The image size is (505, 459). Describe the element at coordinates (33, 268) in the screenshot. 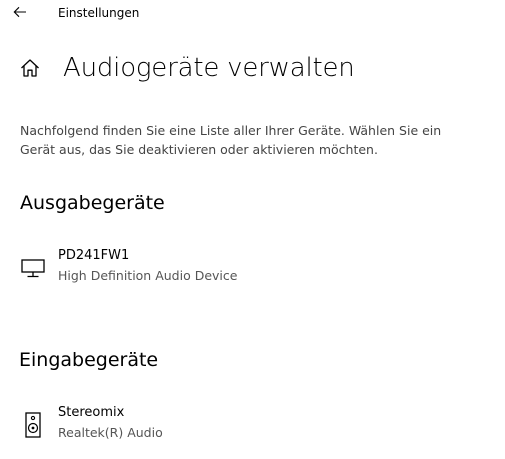

I see `monitor-icon` at that location.